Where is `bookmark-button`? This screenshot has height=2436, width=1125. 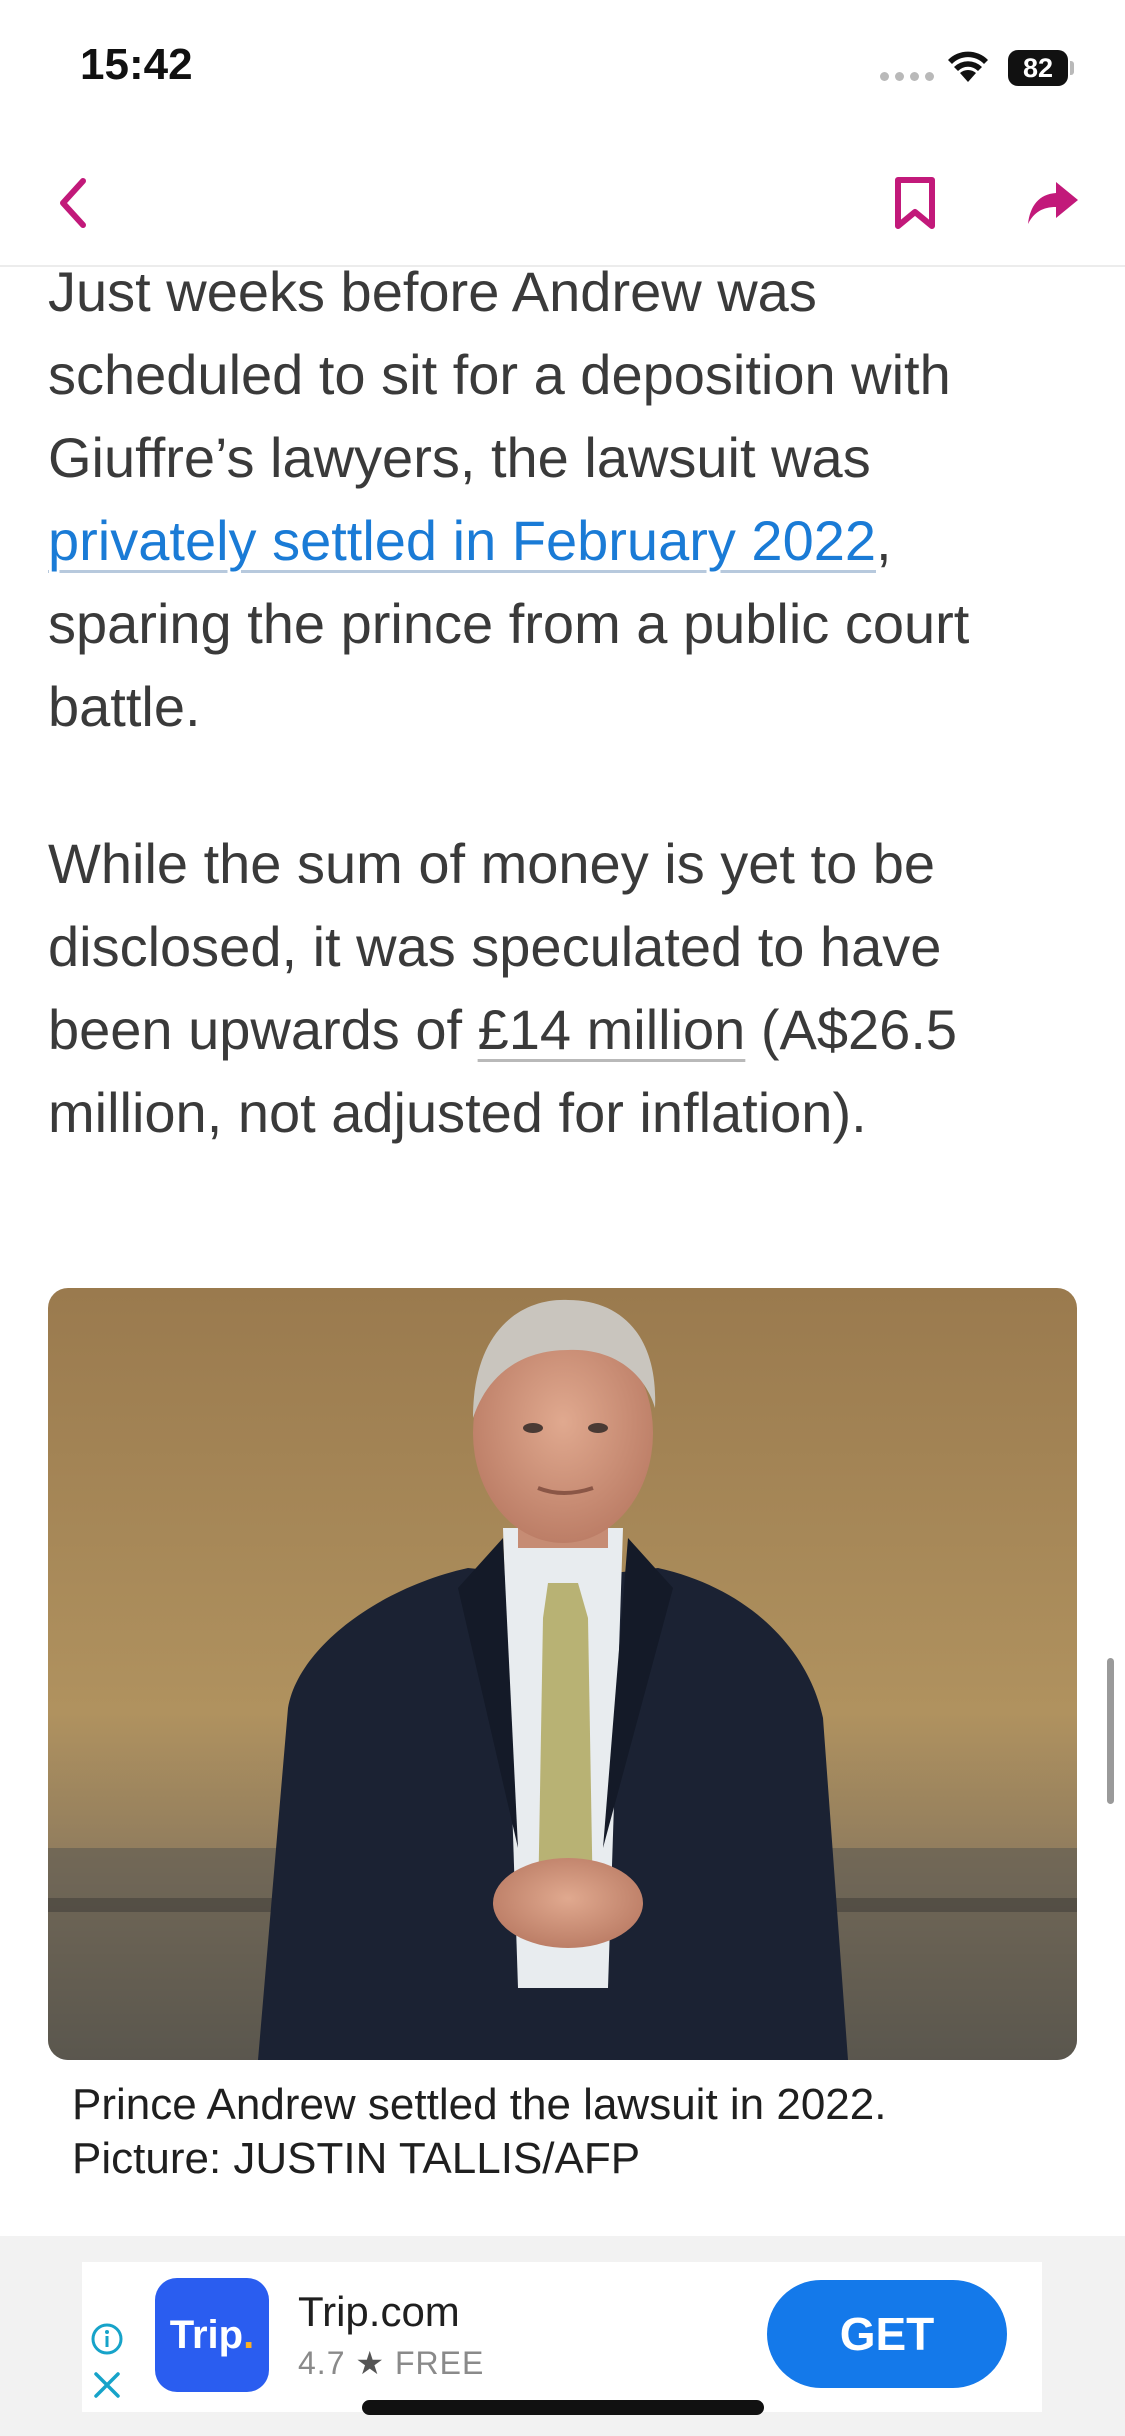 bookmark-button is located at coordinates (915, 203).